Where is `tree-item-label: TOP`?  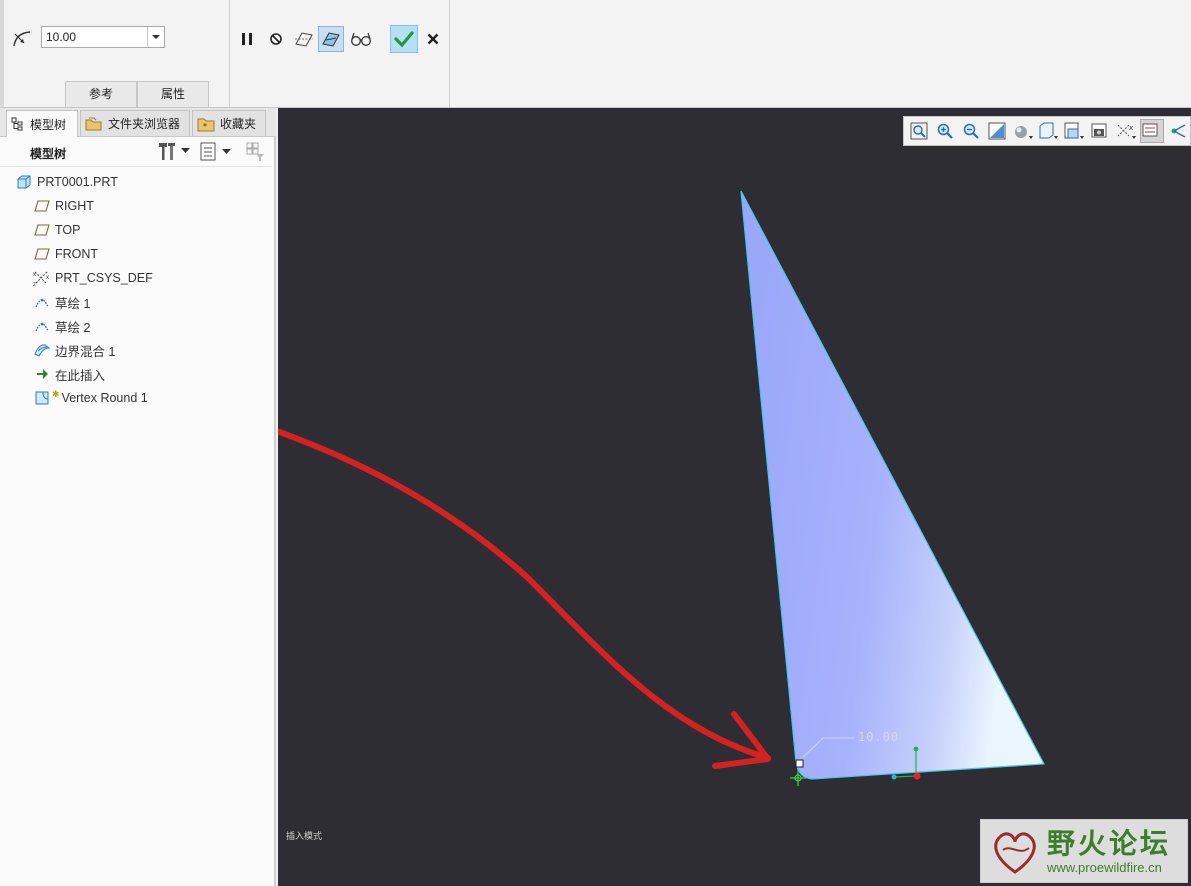 tree-item-label: TOP is located at coordinates (68, 230).